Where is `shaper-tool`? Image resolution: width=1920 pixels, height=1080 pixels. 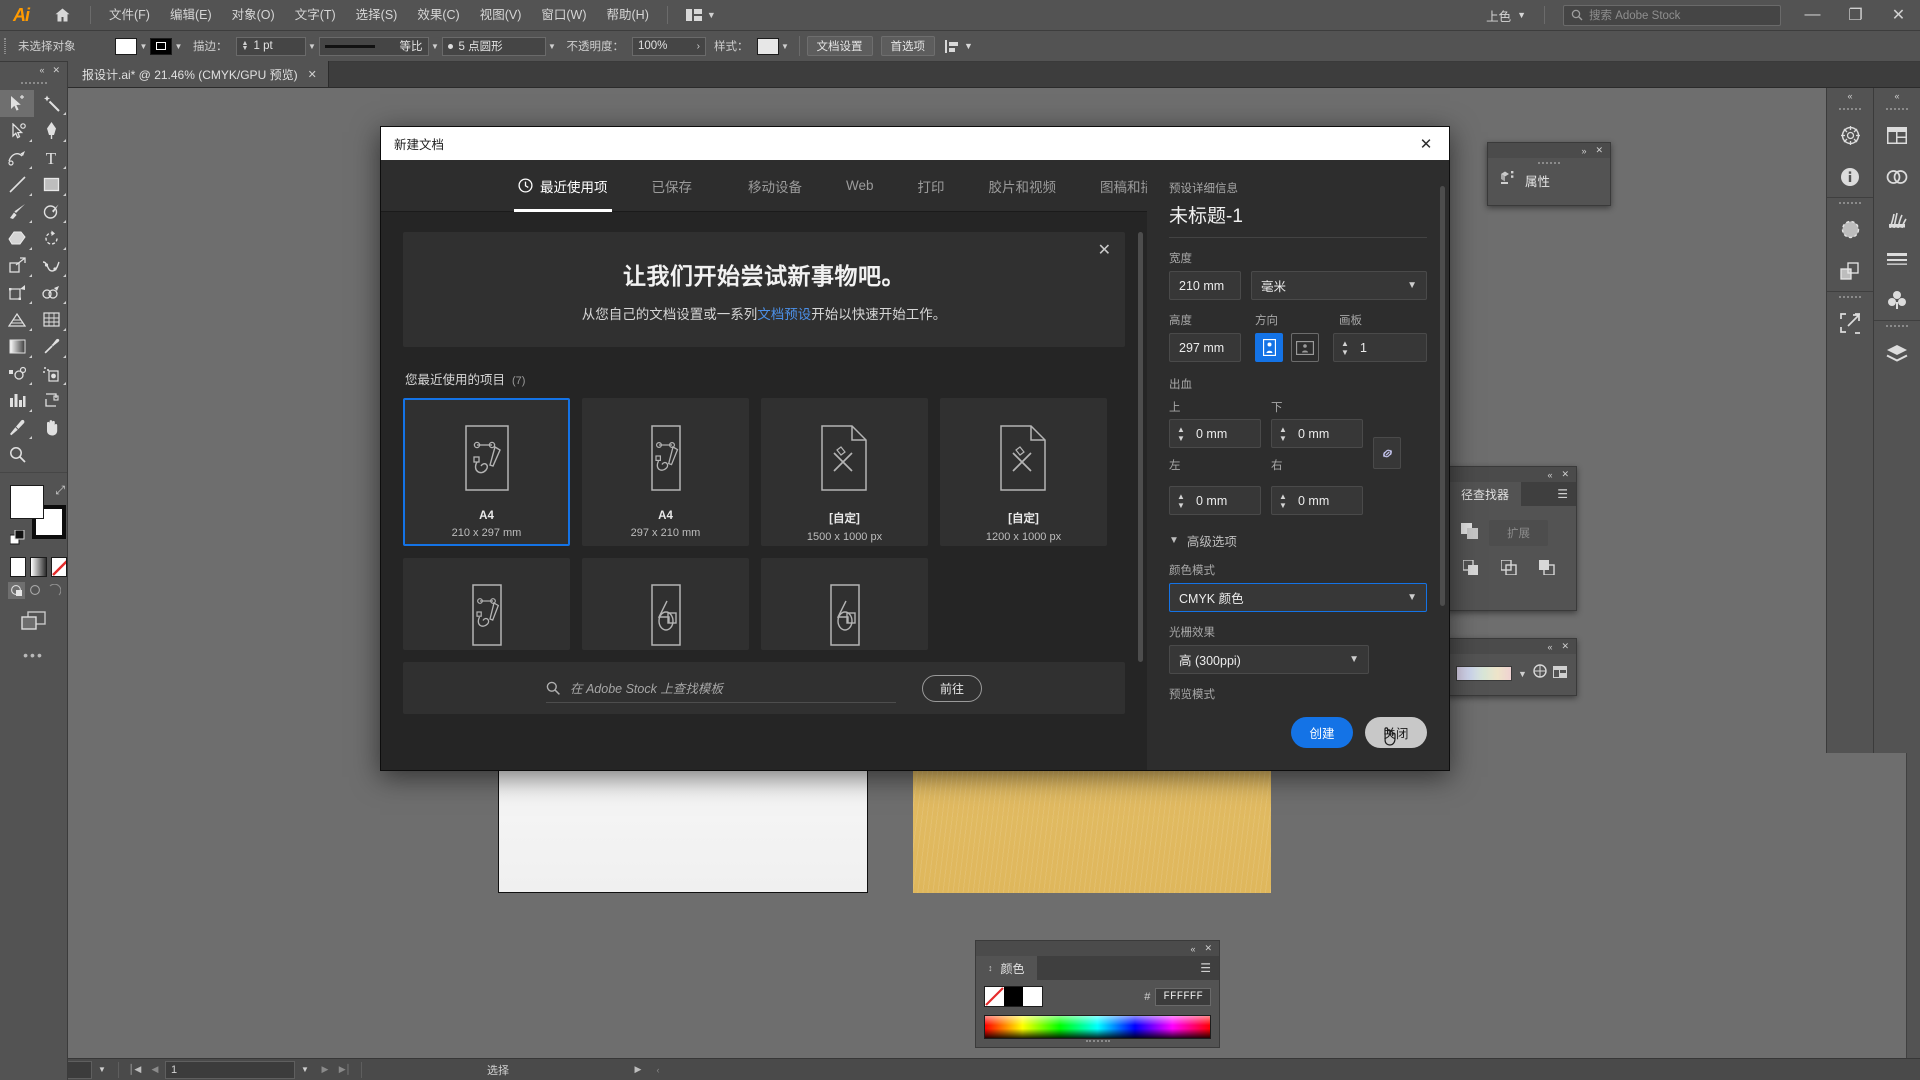
shaper-tool is located at coordinates (51, 211).